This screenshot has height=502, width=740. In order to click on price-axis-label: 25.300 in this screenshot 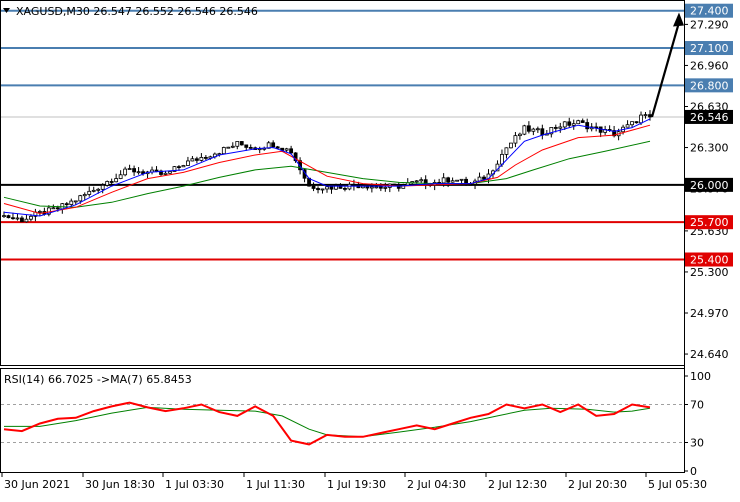, I will do `click(709, 272)`.